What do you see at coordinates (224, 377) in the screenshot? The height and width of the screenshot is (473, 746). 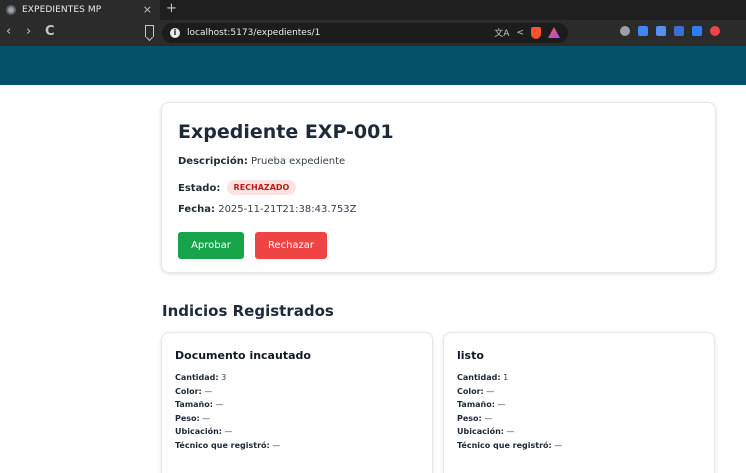 I see `cantidad-value: 3` at bounding box center [224, 377].